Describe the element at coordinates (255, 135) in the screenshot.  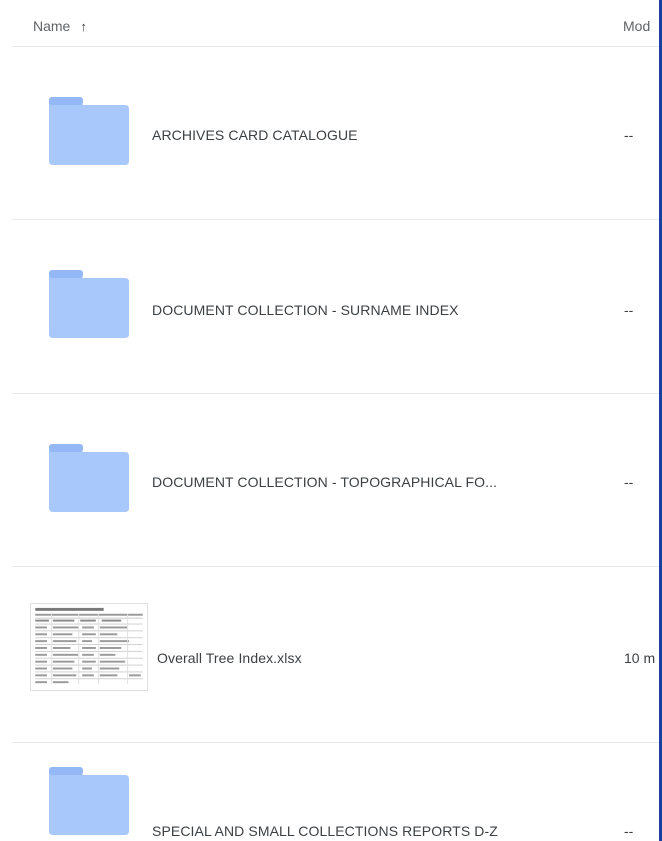
I see `item-name: ARCHIVES CARD CATALOGUE` at that location.